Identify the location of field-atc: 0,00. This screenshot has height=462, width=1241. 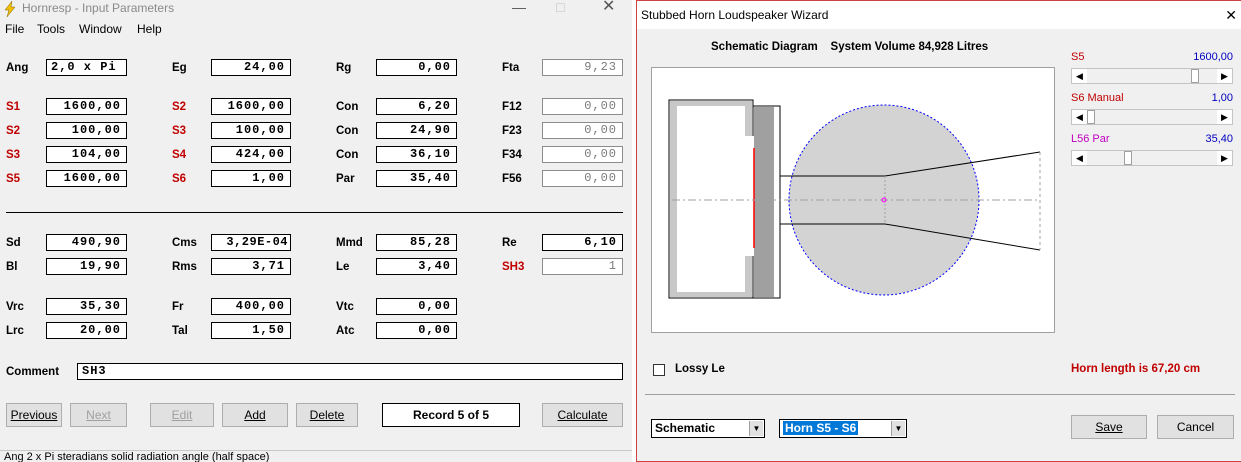
(416, 330).